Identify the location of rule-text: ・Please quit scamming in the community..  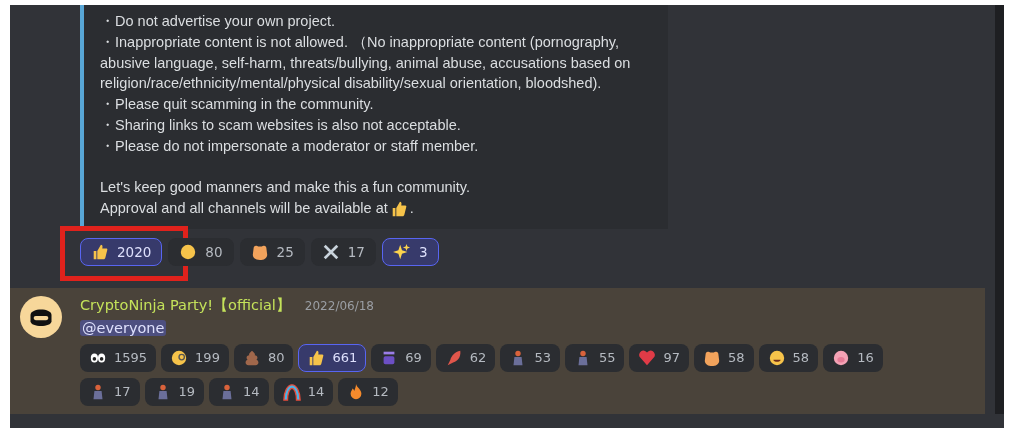
(237, 105).